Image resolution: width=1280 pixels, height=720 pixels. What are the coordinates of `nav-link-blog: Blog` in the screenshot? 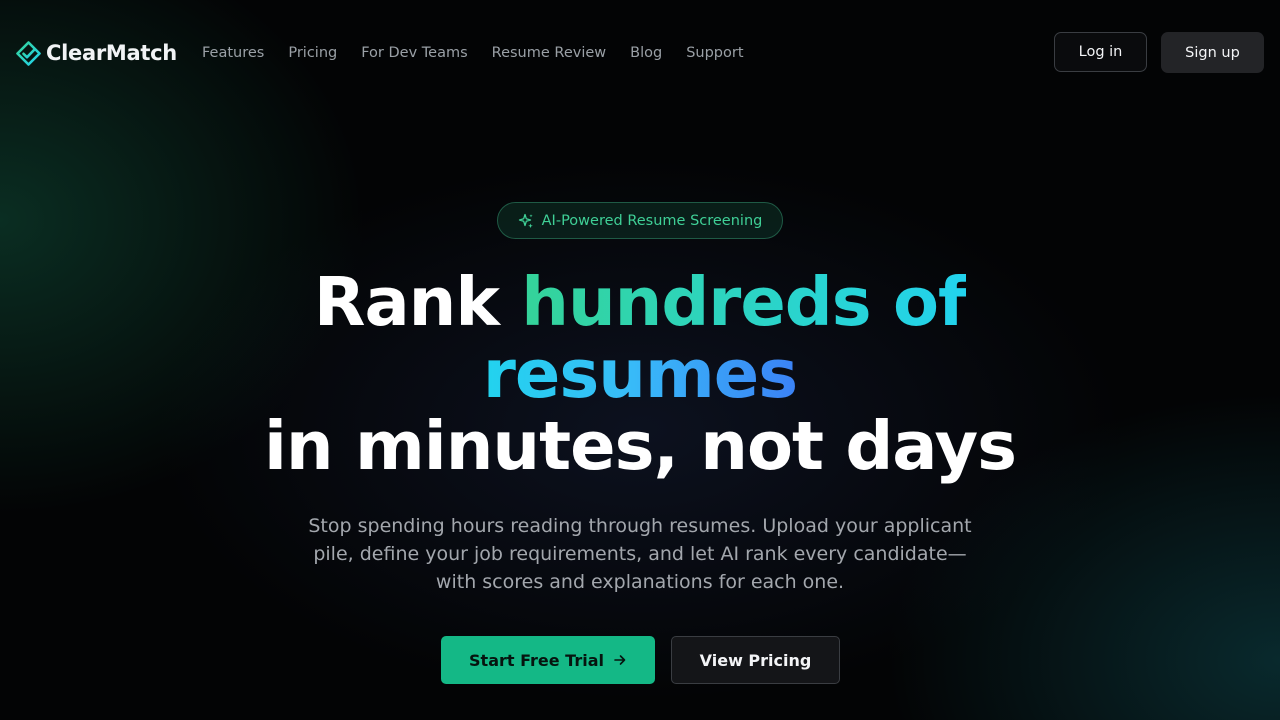 It's located at (646, 53).